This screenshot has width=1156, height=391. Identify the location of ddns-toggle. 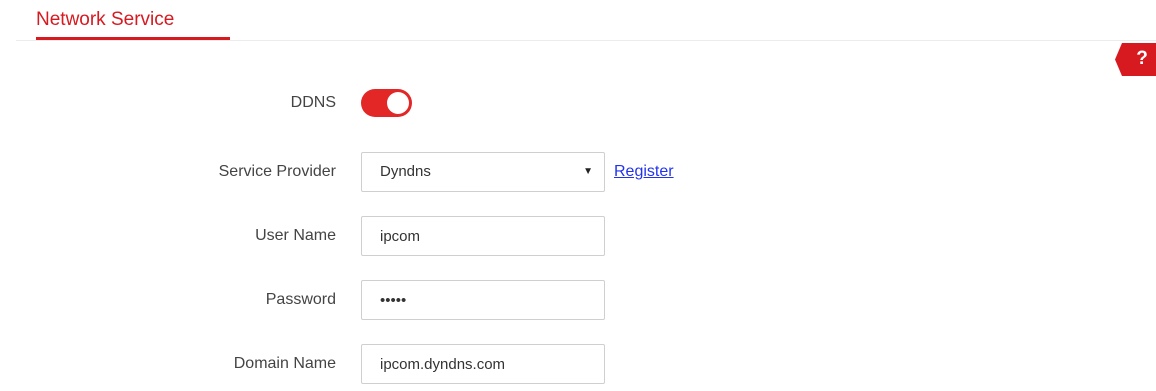
(386, 103).